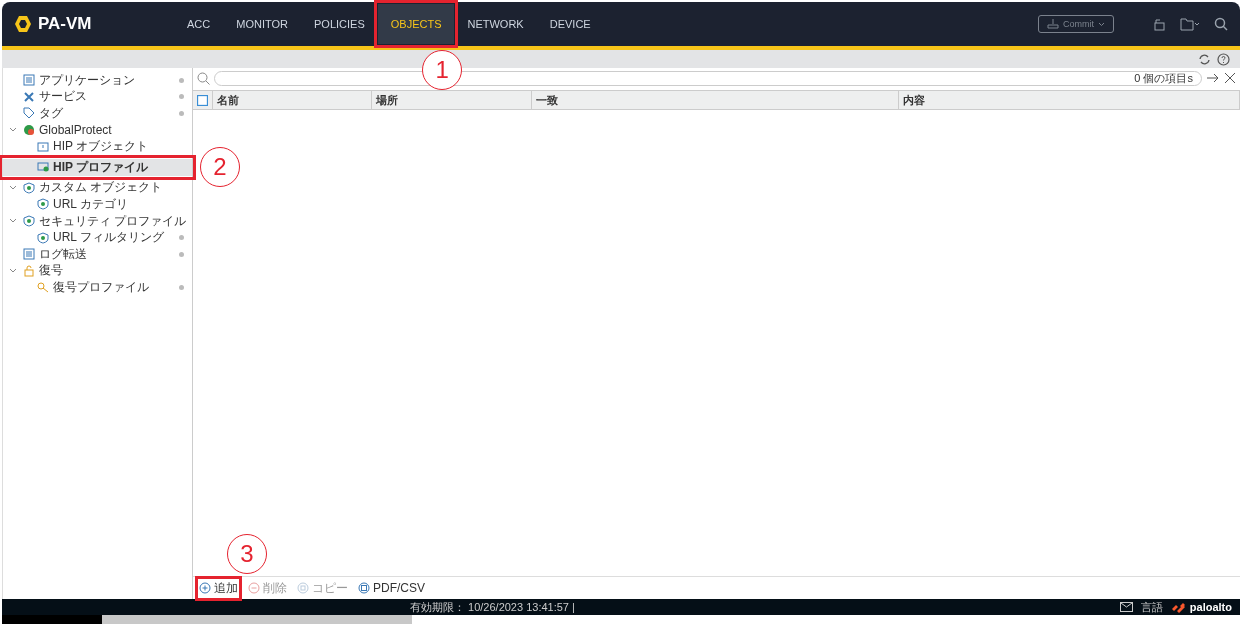 The width and height of the screenshot is (1244, 624). I want to click on tree-item: URL カテゴリ, so click(97, 204).